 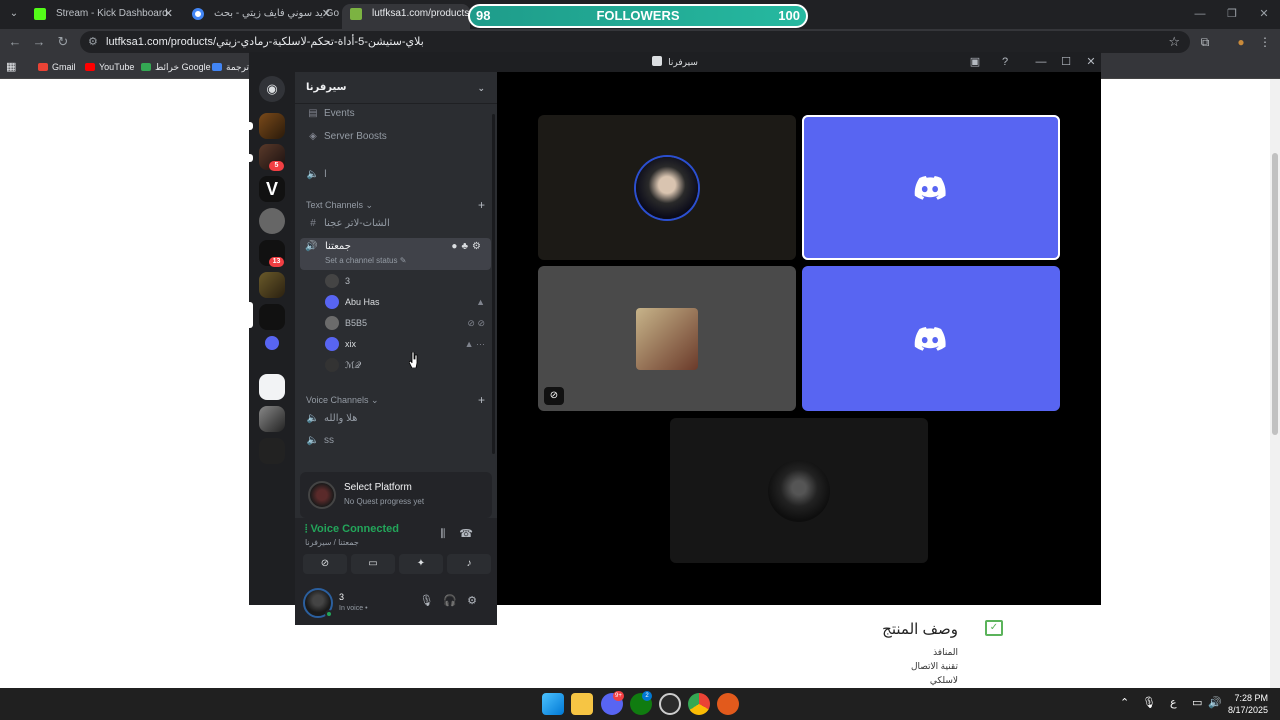 What do you see at coordinates (342, 400) in the screenshot?
I see `voice-channels-category: Voice Channels ⌄` at bounding box center [342, 400].